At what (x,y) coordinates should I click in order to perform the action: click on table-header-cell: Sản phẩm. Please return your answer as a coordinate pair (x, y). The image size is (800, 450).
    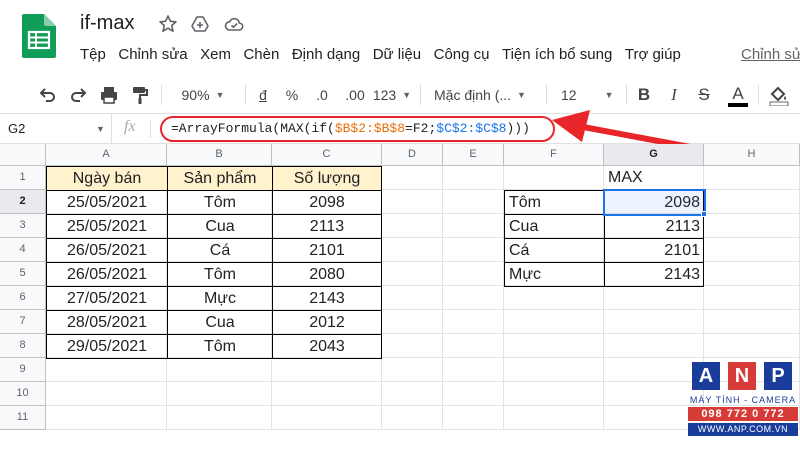
    Looking at the image, I should click on (220, 178).